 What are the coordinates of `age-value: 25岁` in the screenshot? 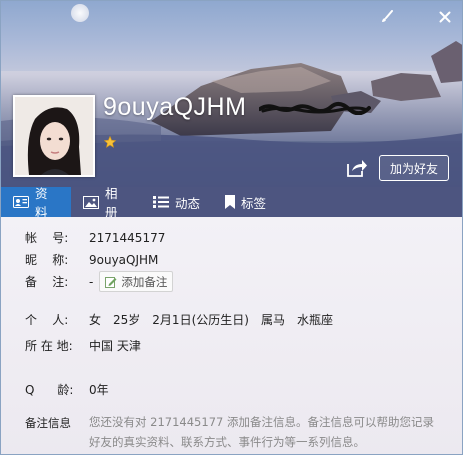 It's located at (127, 320).